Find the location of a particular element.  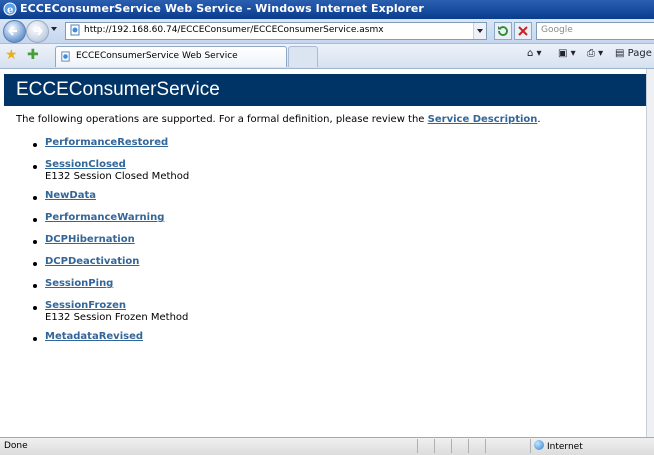

forward-button is located at coordinates (37, 31).